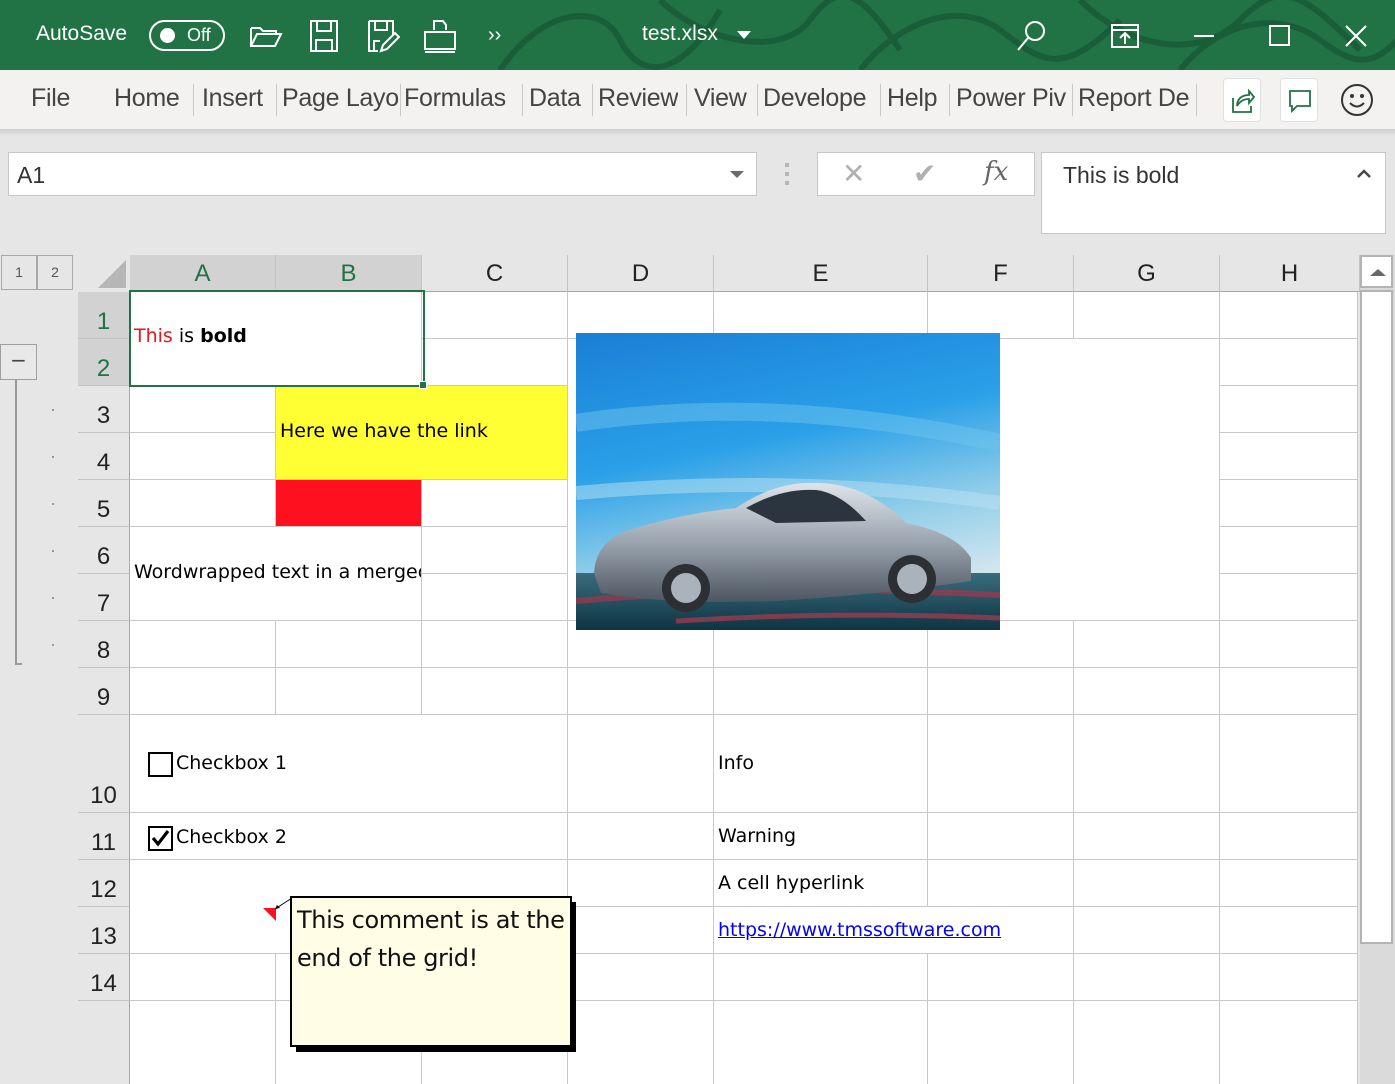  Describe the element at coordinates (821, 273) in the screenshot. I see `column-header-e: E` at that location.